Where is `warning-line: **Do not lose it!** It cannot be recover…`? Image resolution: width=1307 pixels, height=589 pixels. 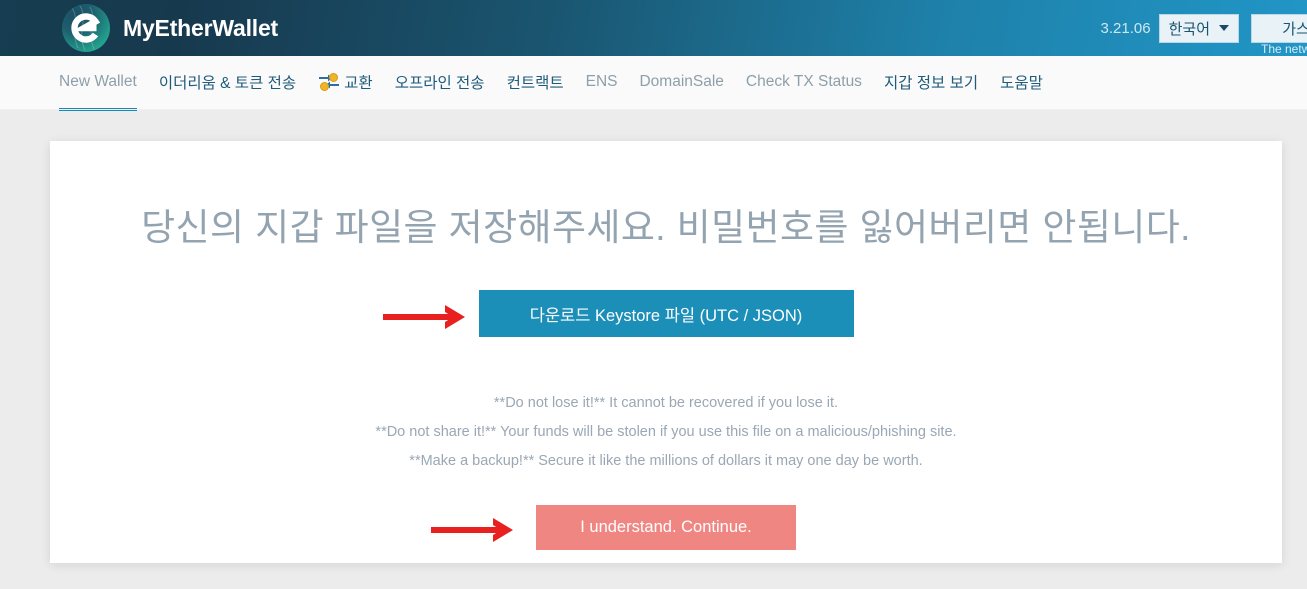 warning-line: **Do not lose it!** It cannot be recover… is located at coordinates (666, 403).